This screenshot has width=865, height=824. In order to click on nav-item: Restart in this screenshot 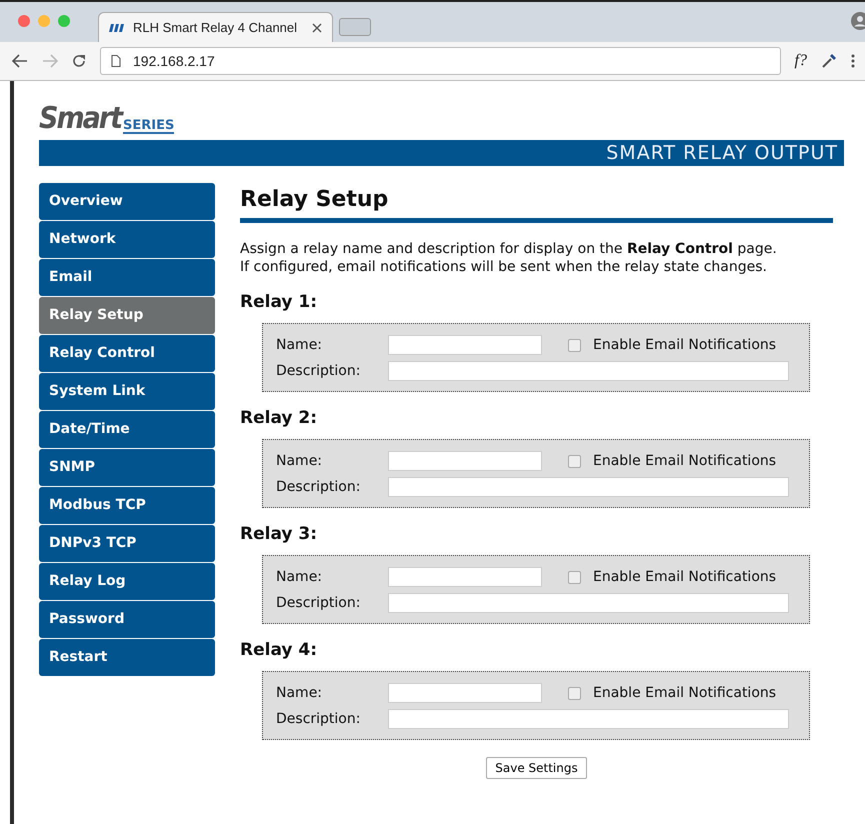, I will do `click(127, 657)`.